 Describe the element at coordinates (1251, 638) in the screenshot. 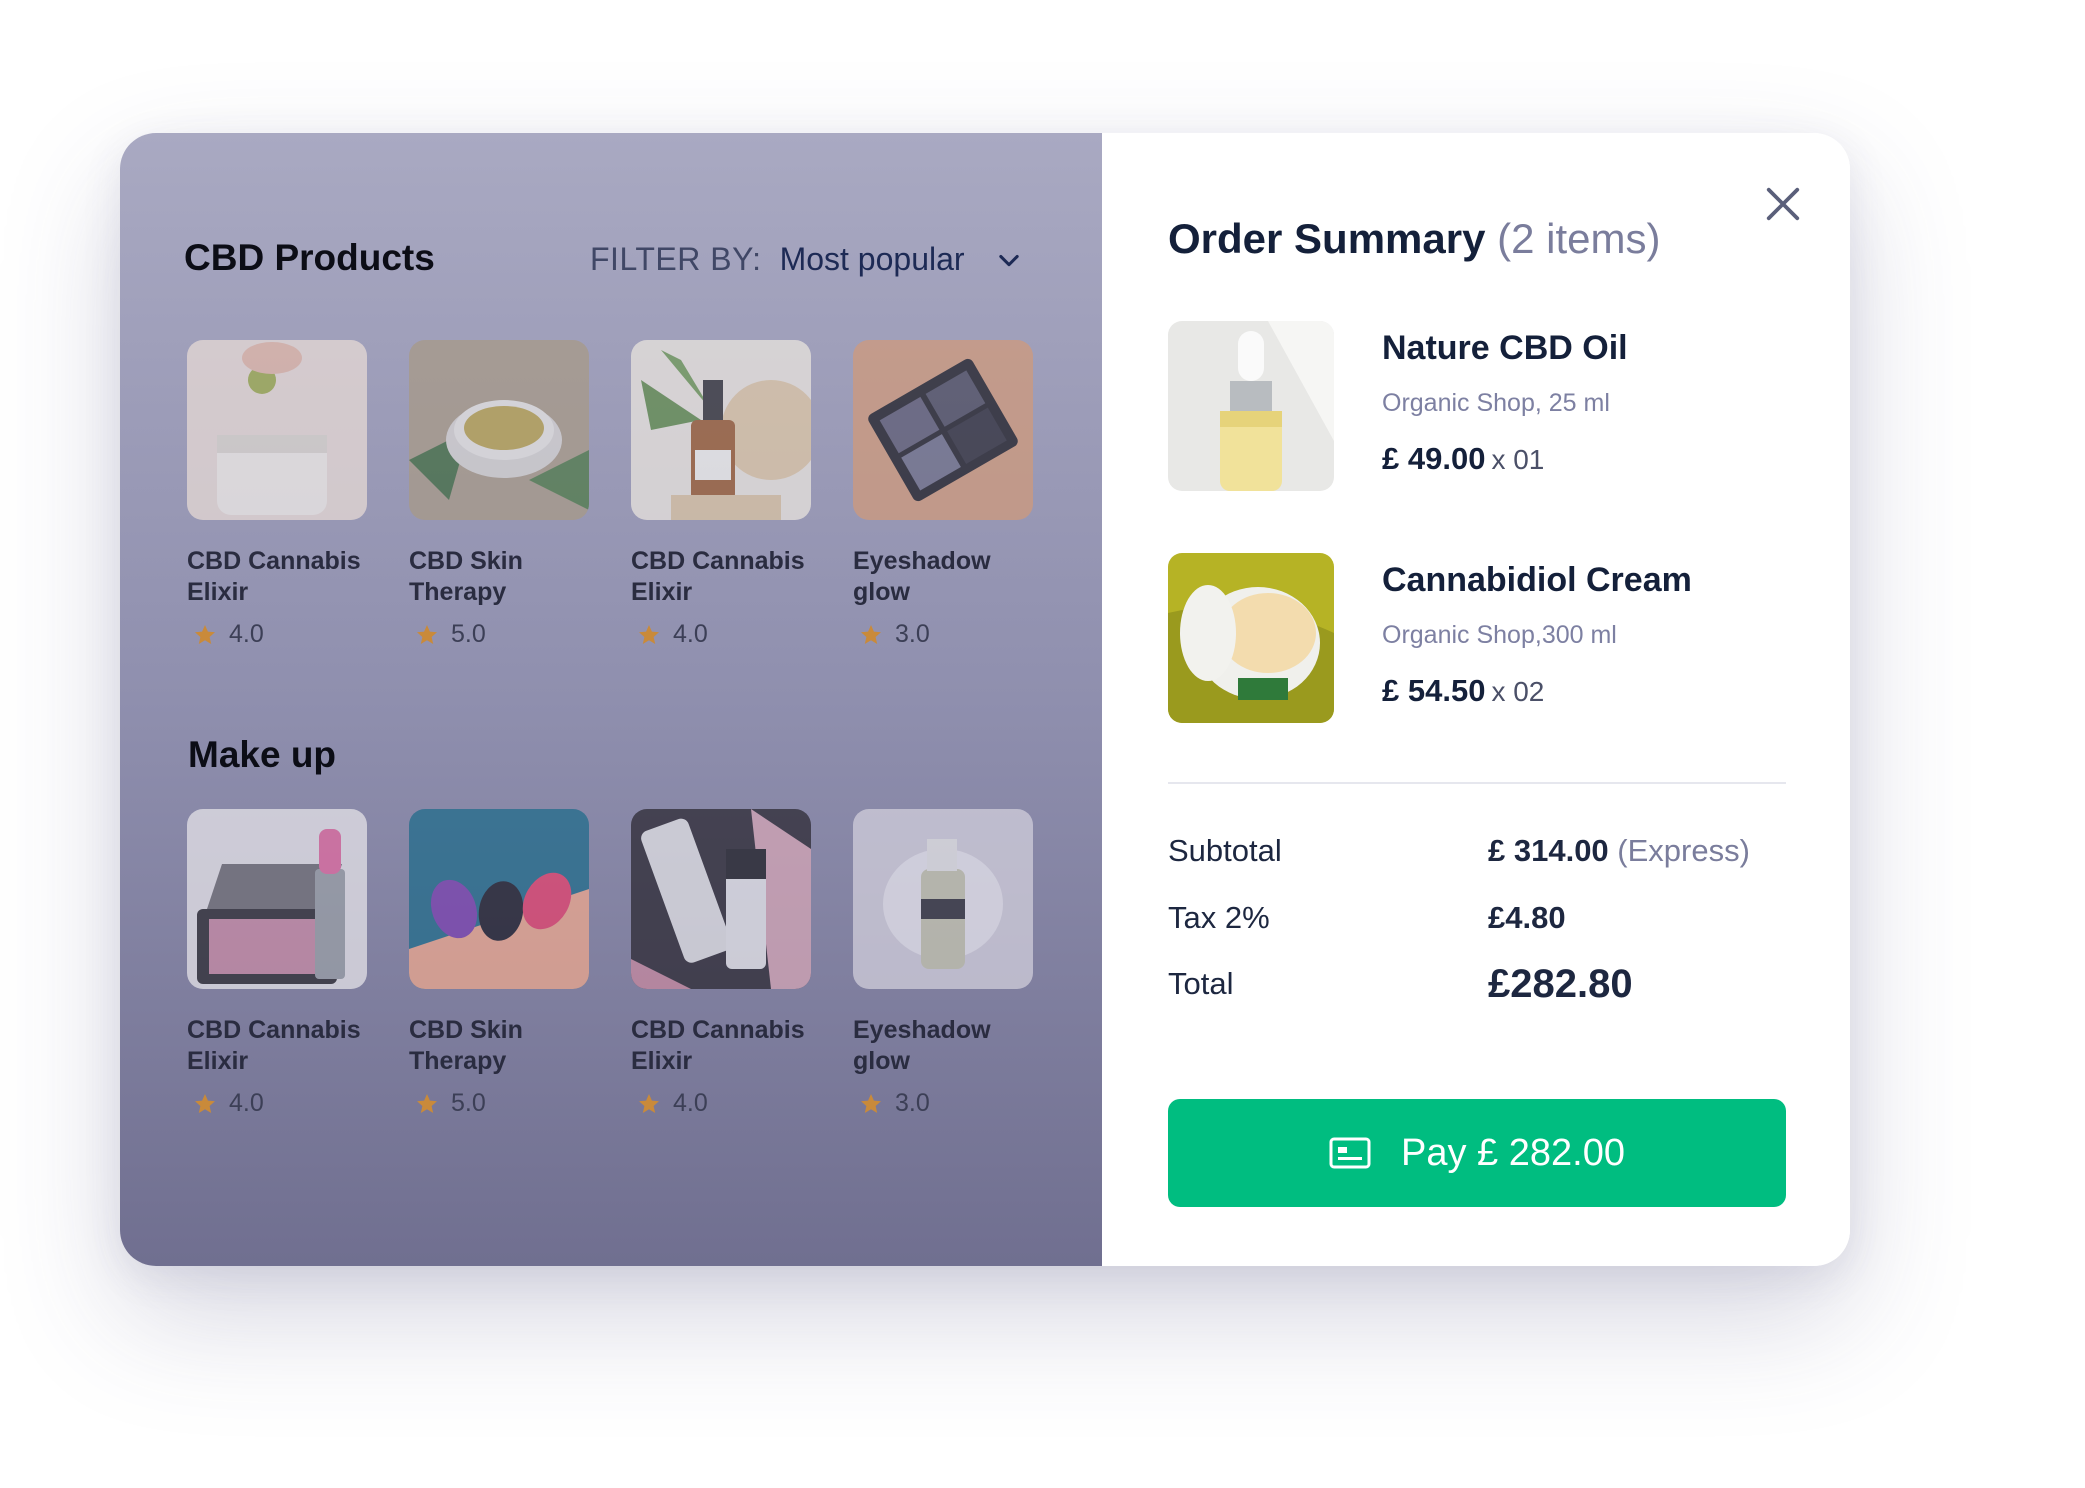

I see `order-item-image-cbd-cream-jar` at that location.